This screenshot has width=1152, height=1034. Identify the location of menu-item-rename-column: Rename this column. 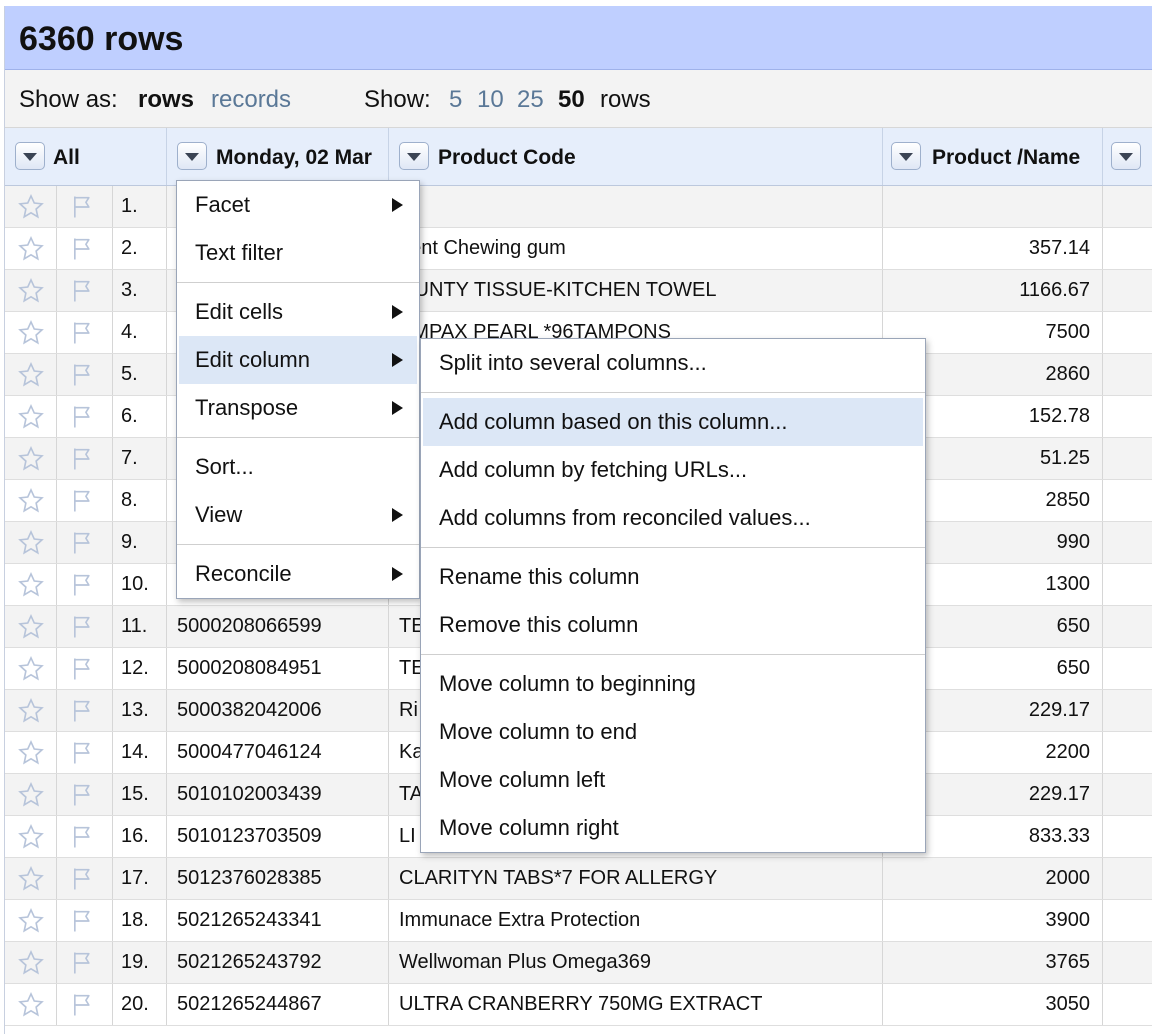
(673, 577).